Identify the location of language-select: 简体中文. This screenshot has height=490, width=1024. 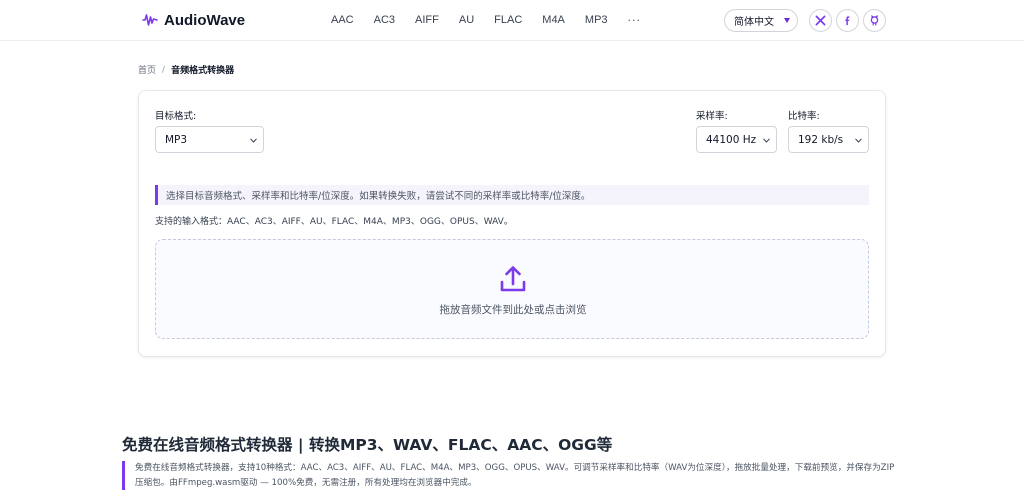
(761, 20).